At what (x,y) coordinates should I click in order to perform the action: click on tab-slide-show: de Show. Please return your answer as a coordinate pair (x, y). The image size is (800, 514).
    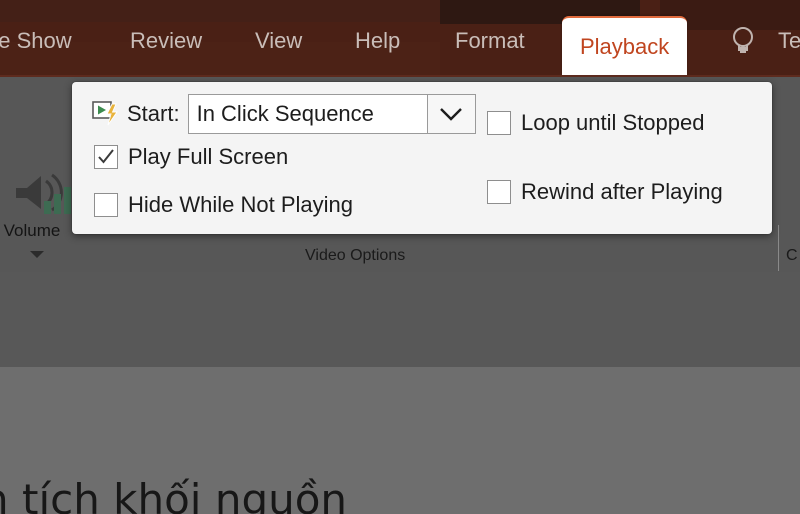
    Looking at the image, I should click on (36, 49).